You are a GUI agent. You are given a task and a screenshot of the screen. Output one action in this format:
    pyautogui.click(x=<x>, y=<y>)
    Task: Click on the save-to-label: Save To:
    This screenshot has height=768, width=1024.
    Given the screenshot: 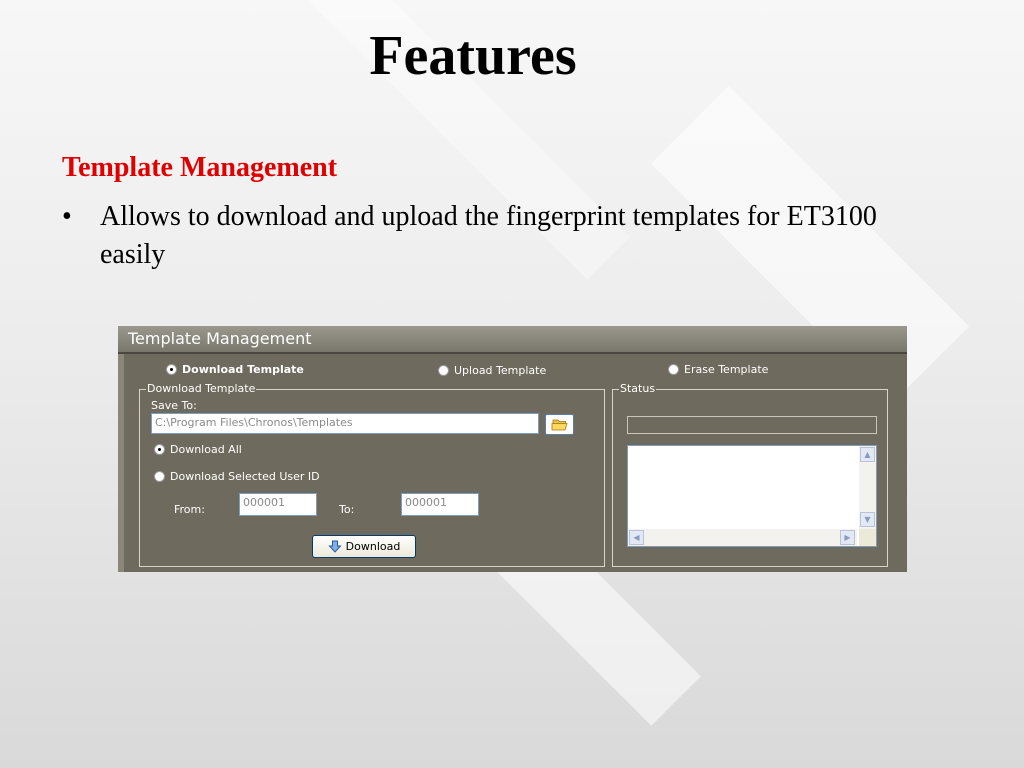 What is the action you would take?
    pyautogui.click(x=174, y=405)
    